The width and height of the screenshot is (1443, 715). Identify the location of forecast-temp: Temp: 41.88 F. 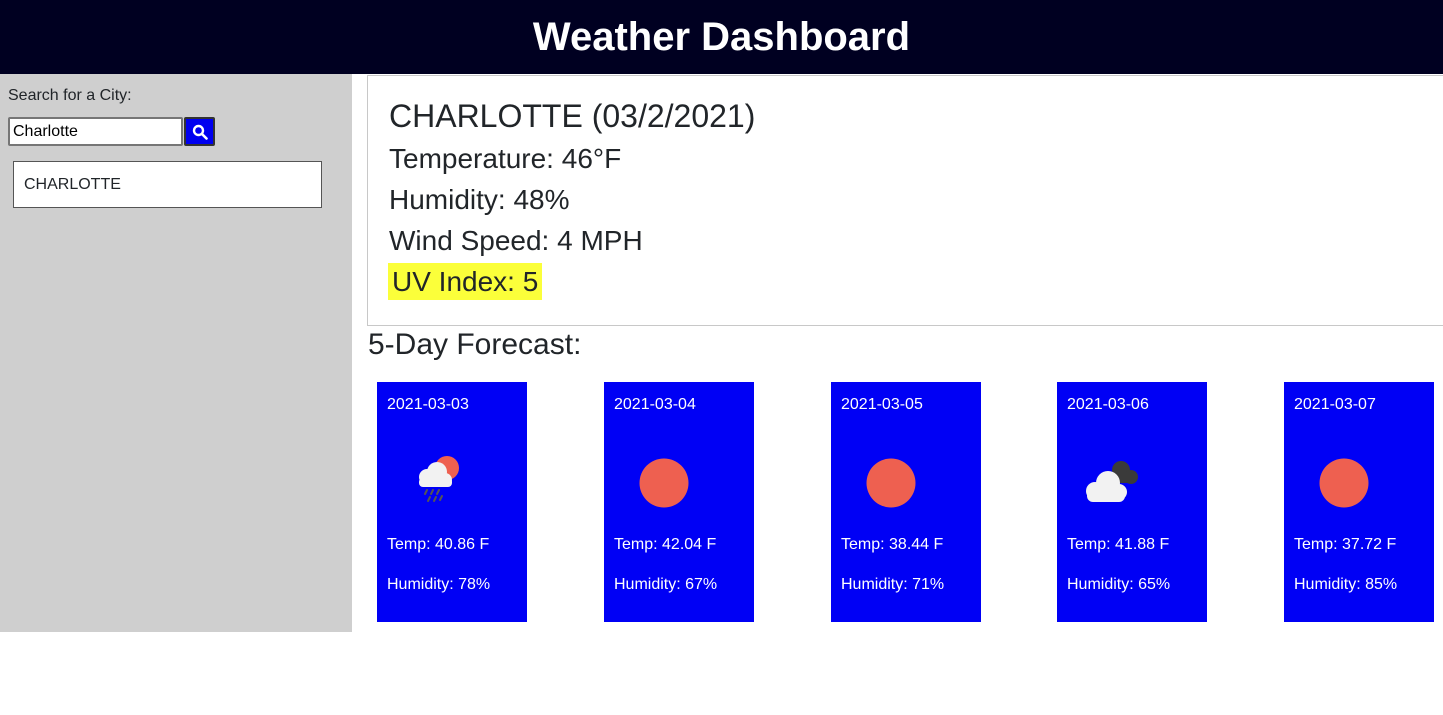
(1118, 544).